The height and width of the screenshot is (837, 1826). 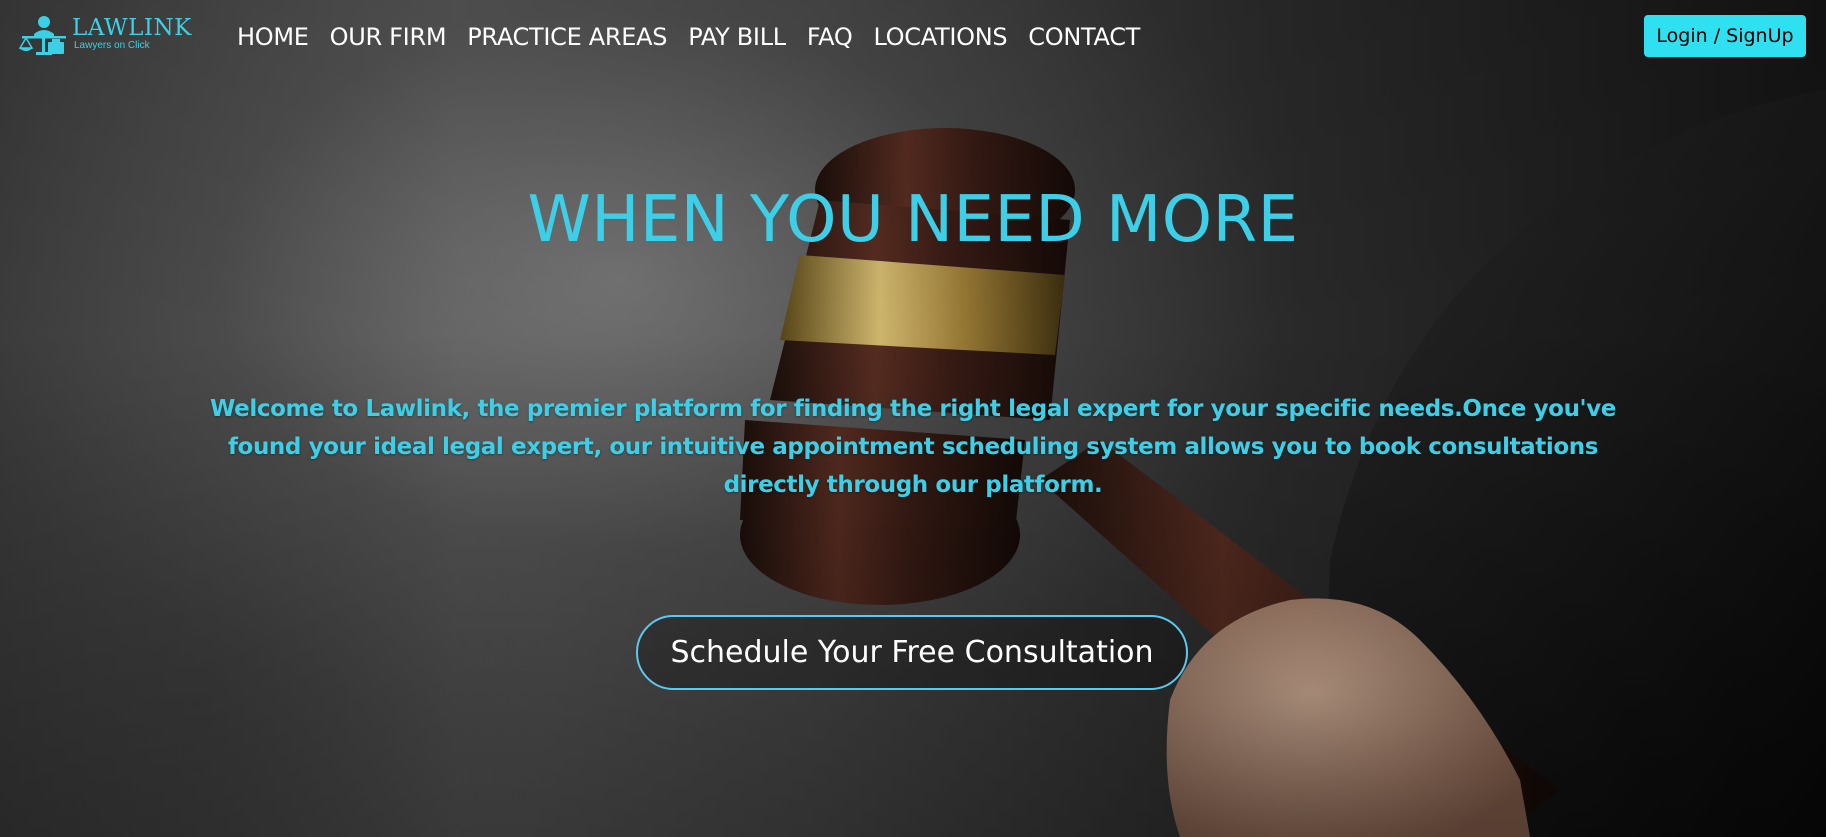 I want to click on nav-item-practice-areas: PRACTICE AREAS, so click(x=567, y=37).